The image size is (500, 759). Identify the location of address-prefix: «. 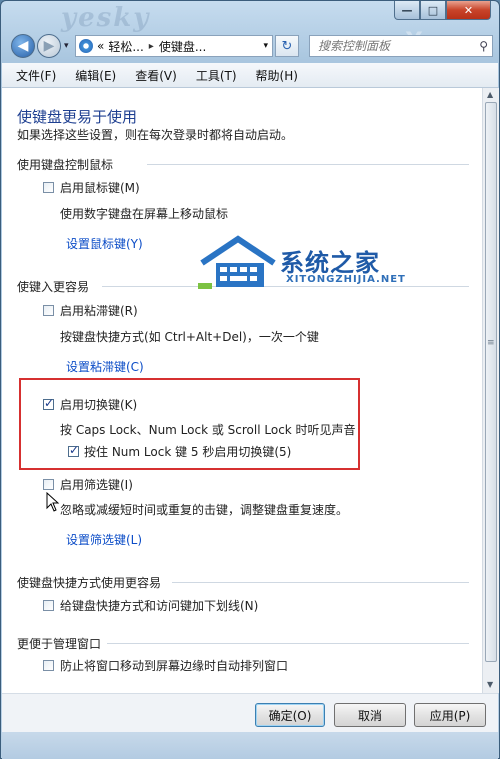
(100, 46).